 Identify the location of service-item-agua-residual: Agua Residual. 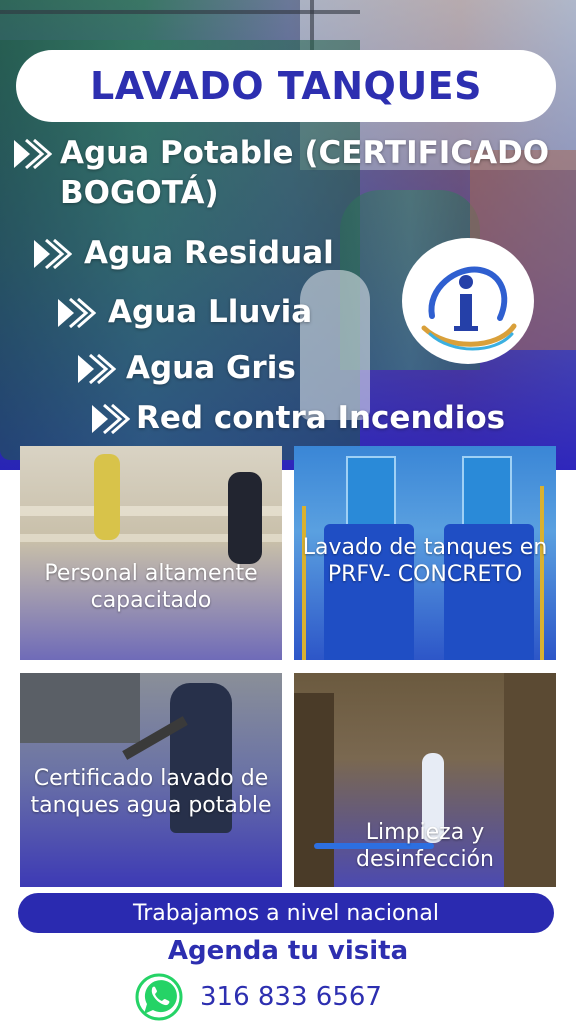
(183, 253).